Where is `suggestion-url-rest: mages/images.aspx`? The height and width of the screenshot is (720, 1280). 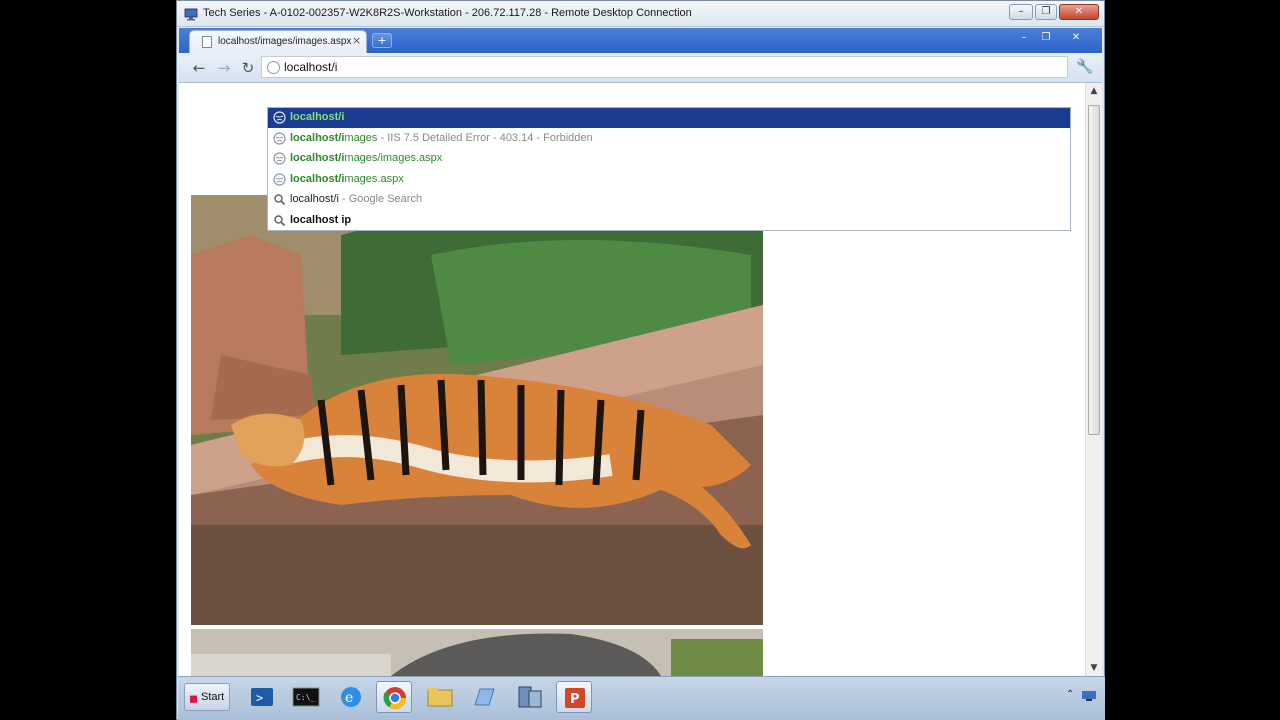 suggestion-url-rest: mages/images.aspx is located at coordinates (393, 158).